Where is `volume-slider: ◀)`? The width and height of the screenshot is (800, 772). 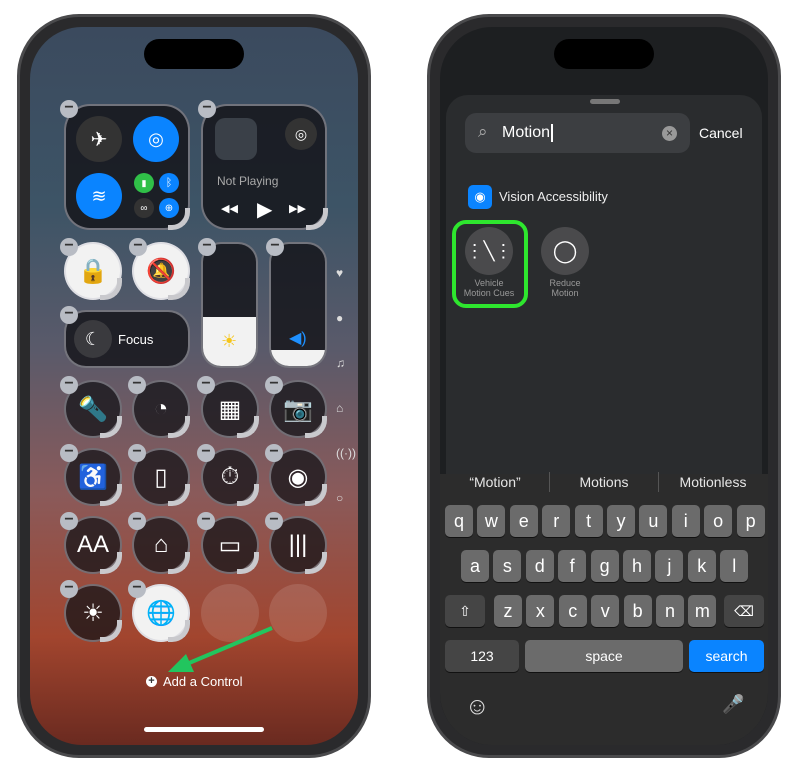
volume-slider: ◀) is located at coordinates (298, 305).